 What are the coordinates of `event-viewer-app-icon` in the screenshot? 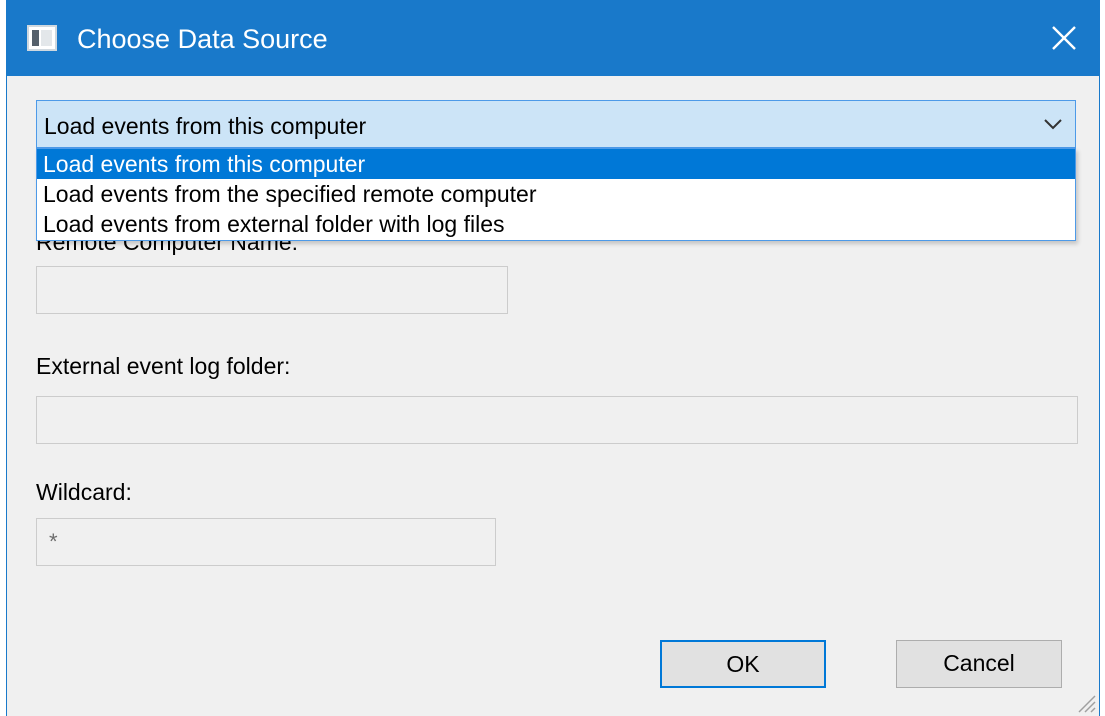 It's located at (42, 38).